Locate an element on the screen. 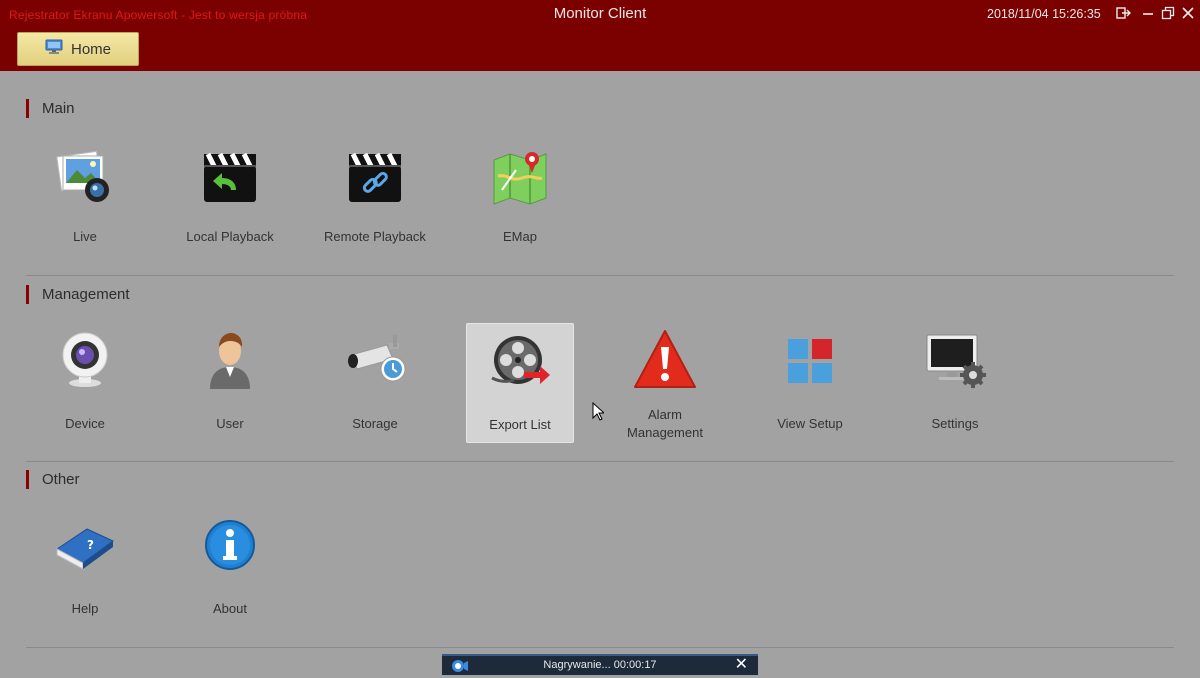 This screenshot has width=1200, height=678. tile-label: User is located at coordinates (230, 423).